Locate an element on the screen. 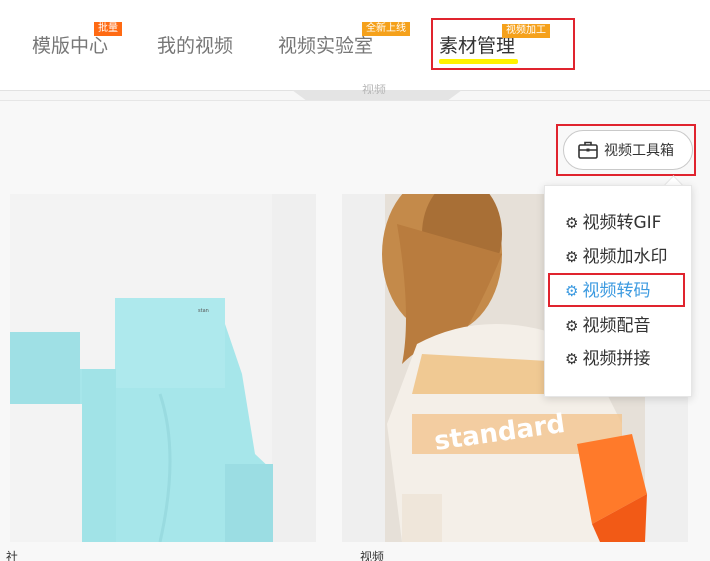 The height and width of the screenshot is (561, 710). highlight-frame-transcode is located at coordinates (616, 290).